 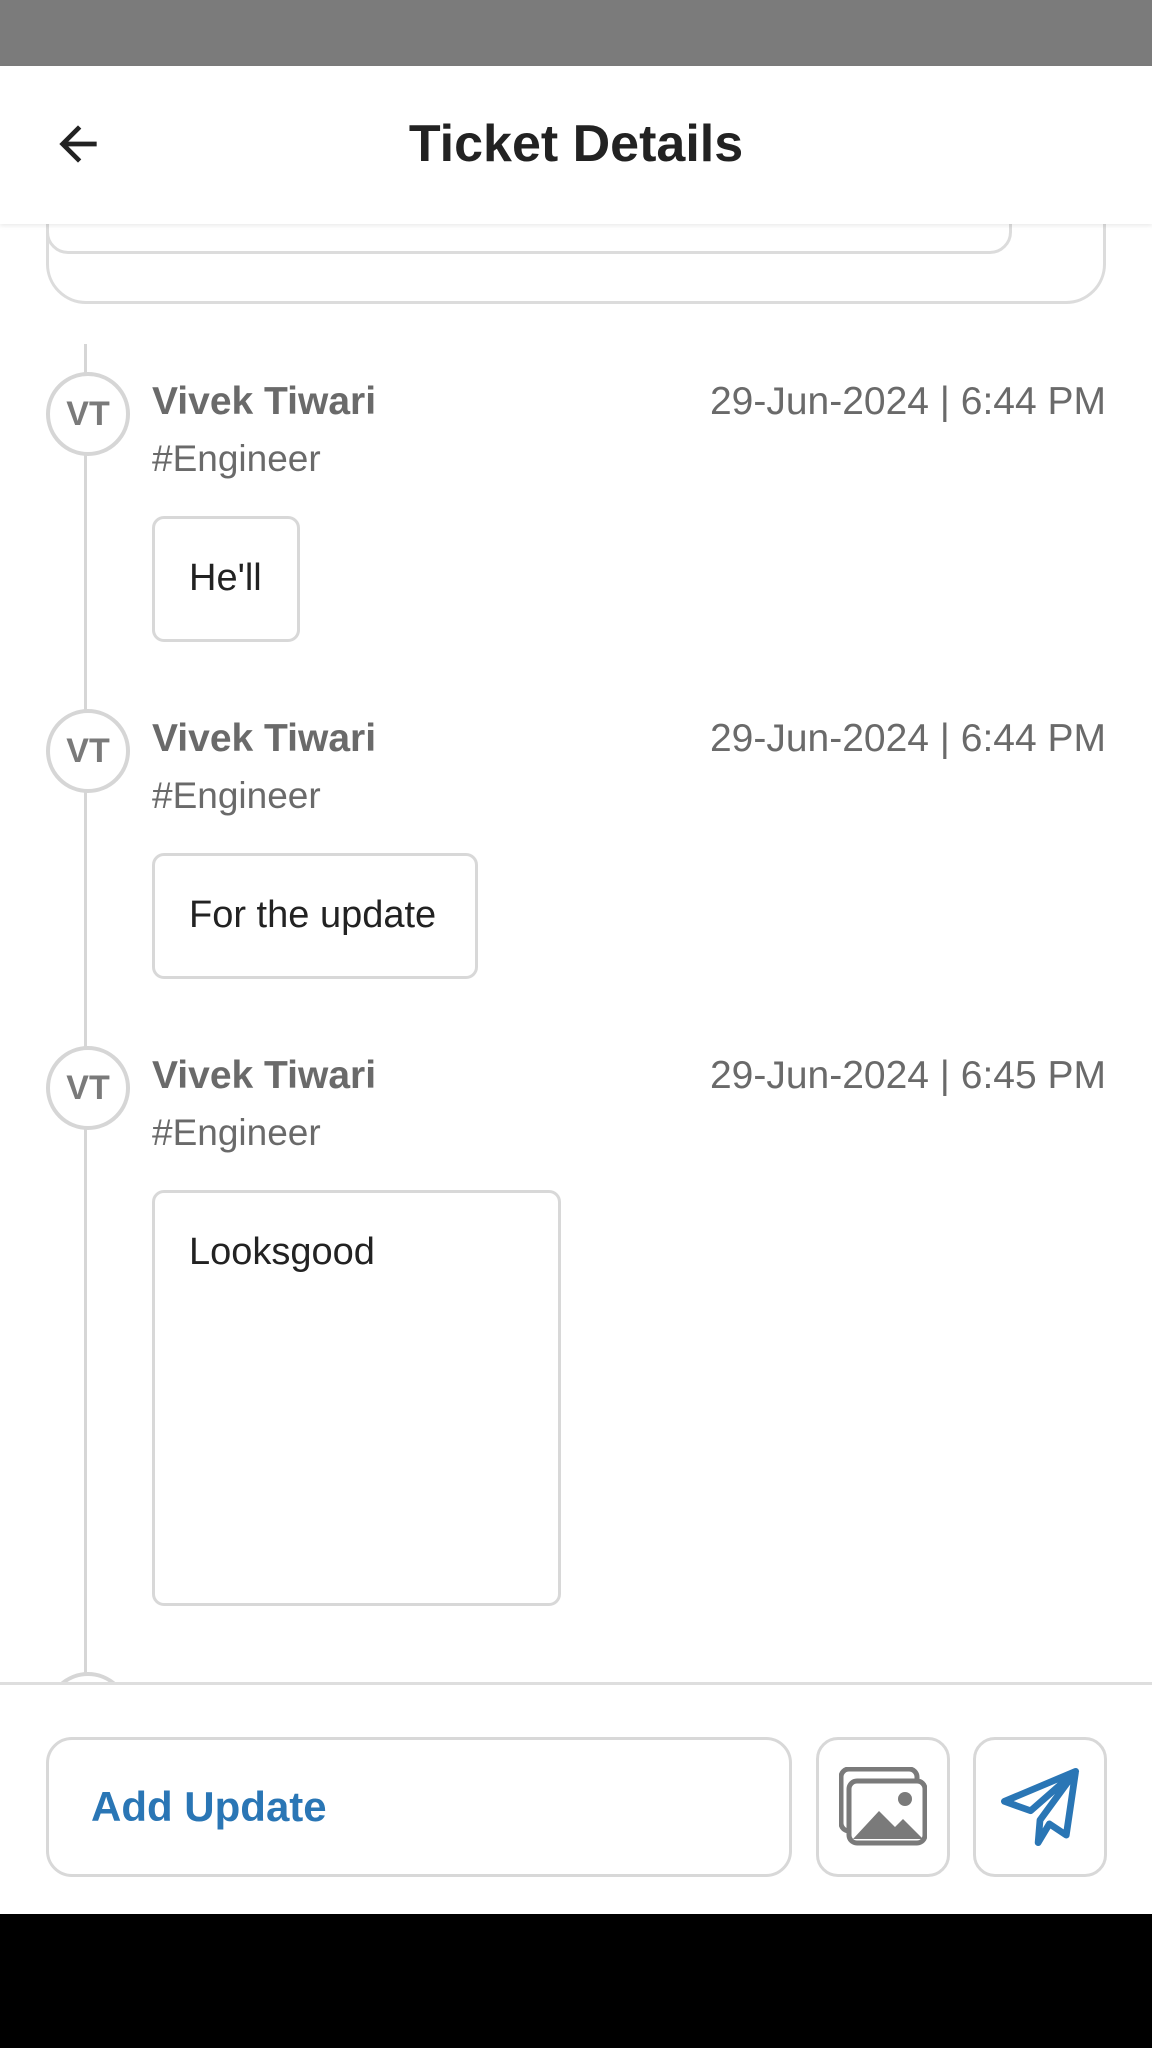 I want to click on ticket-summary-inner-box, so click(x=529, y=239).